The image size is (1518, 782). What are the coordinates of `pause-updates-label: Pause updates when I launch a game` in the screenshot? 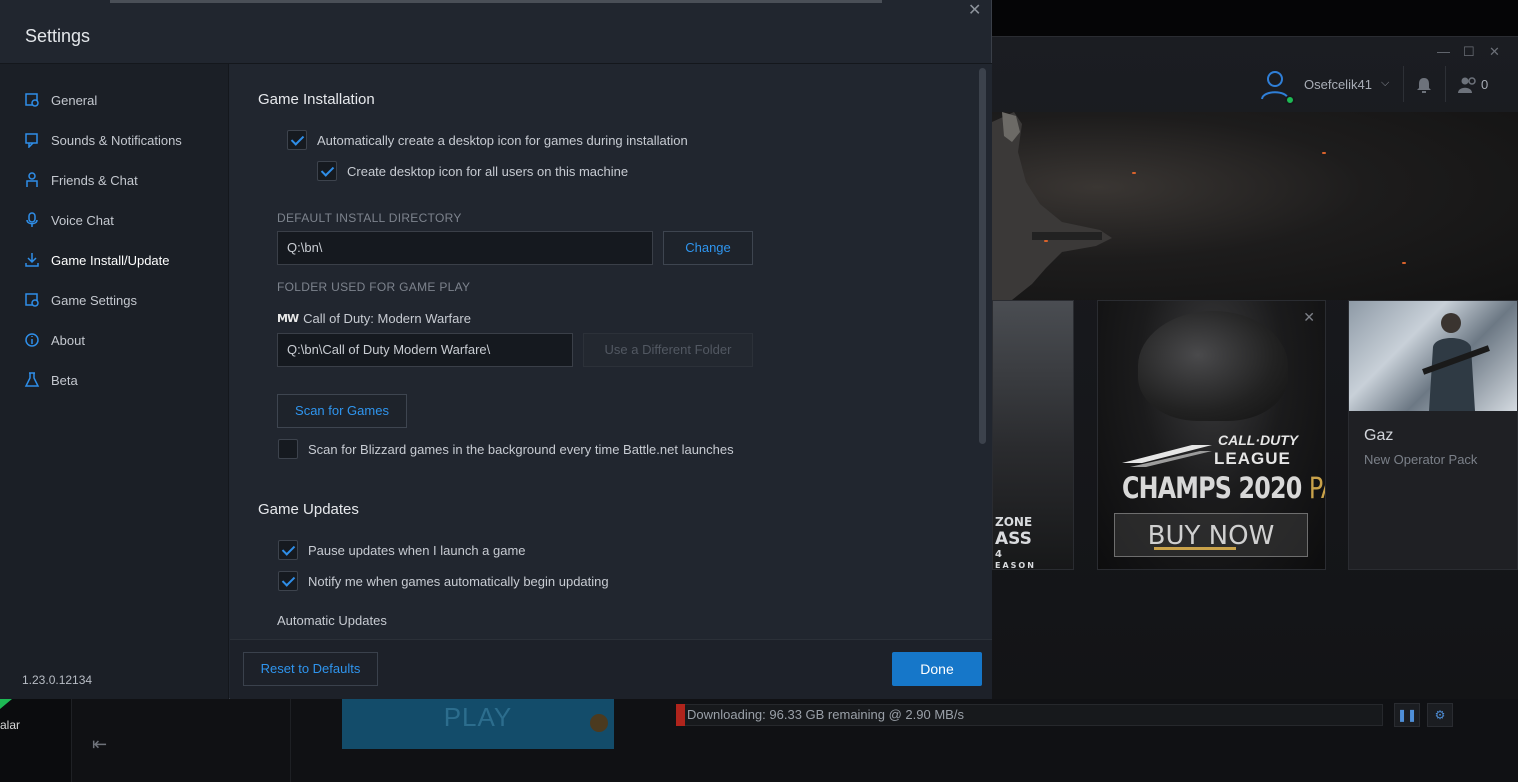 It's located at (417, 550).